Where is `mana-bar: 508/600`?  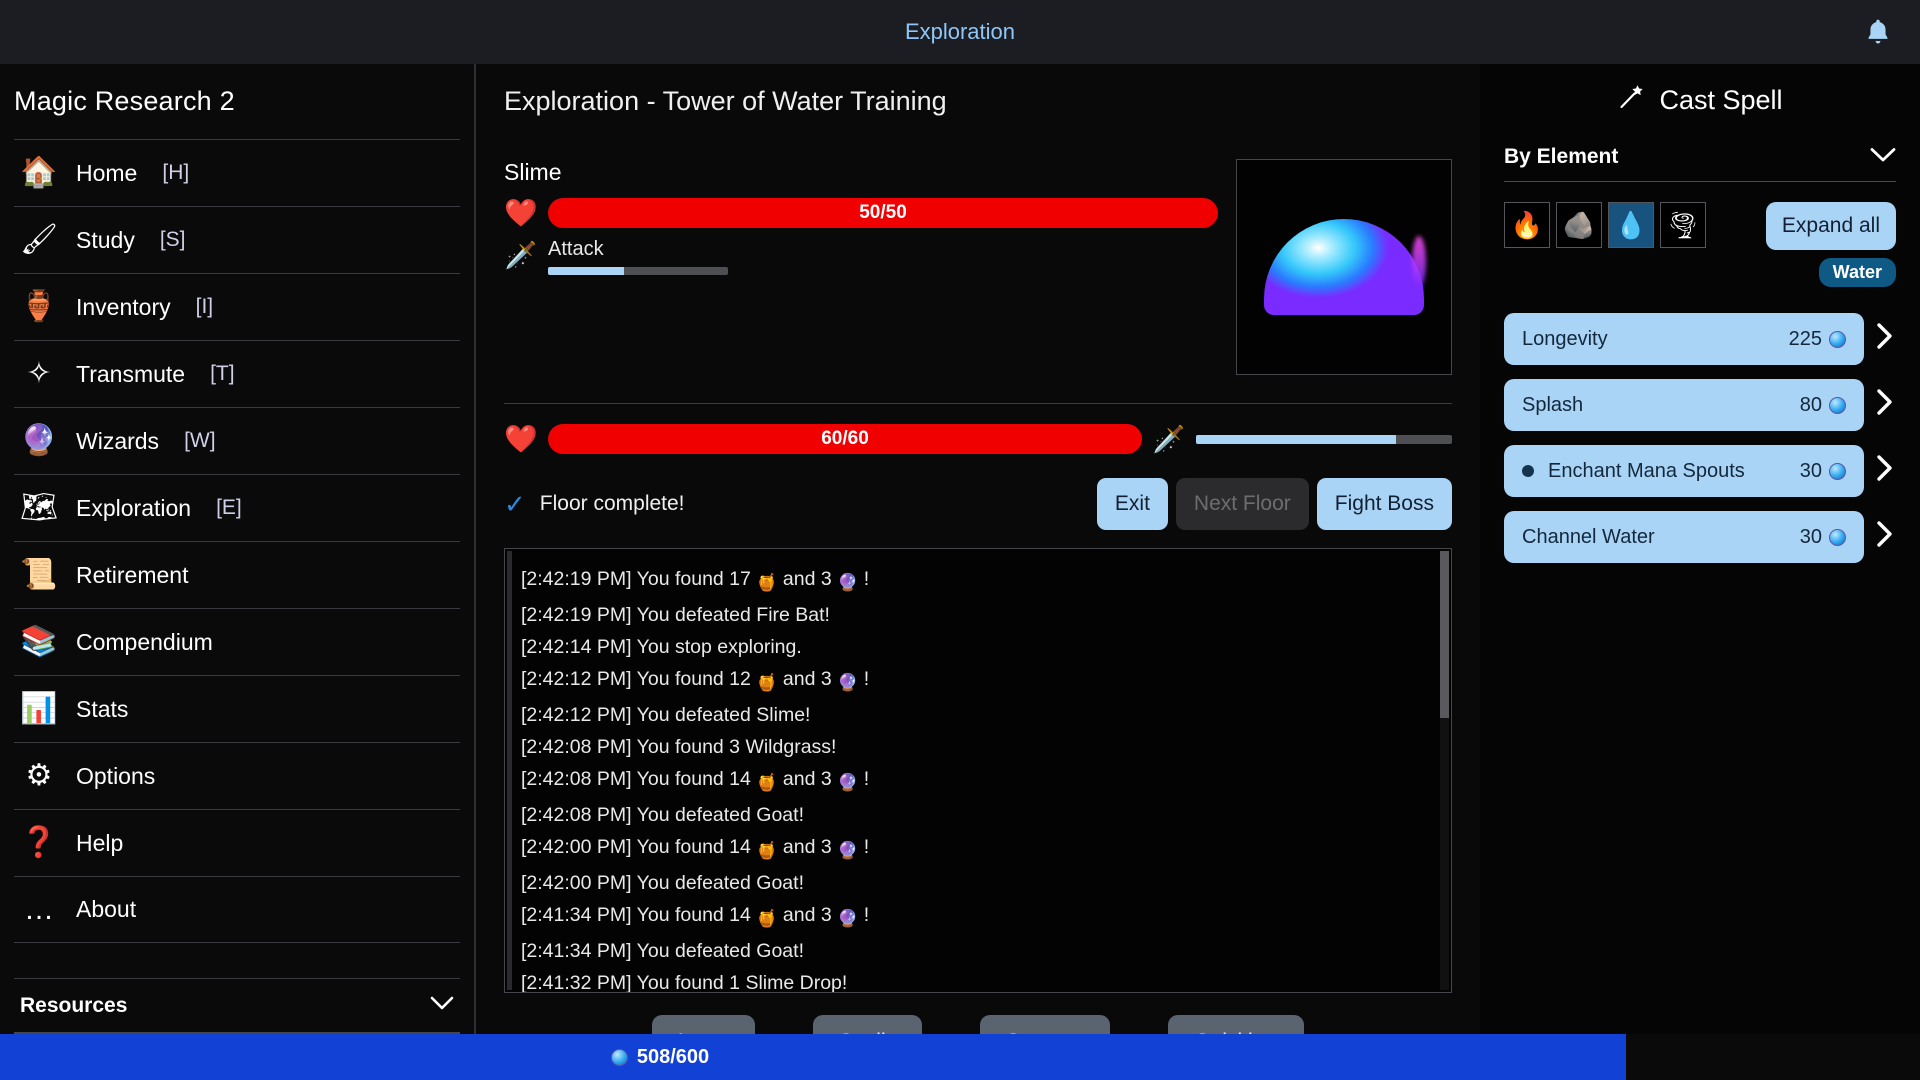
mana-bar: 508/600 is located at coordinates (960, 1057).